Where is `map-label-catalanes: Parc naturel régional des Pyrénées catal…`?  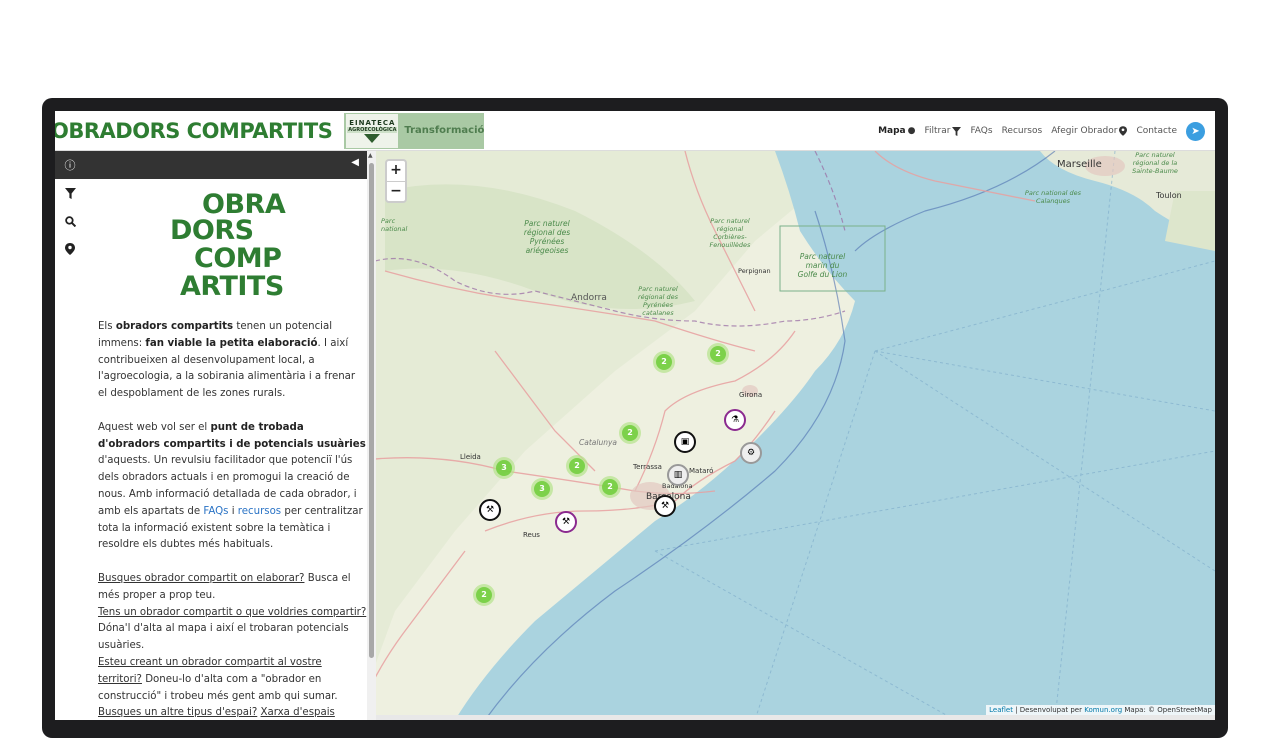
map-label-catalanes: Parc naturel régional des Pyrénées catal… is located at coordinates (658, 301).